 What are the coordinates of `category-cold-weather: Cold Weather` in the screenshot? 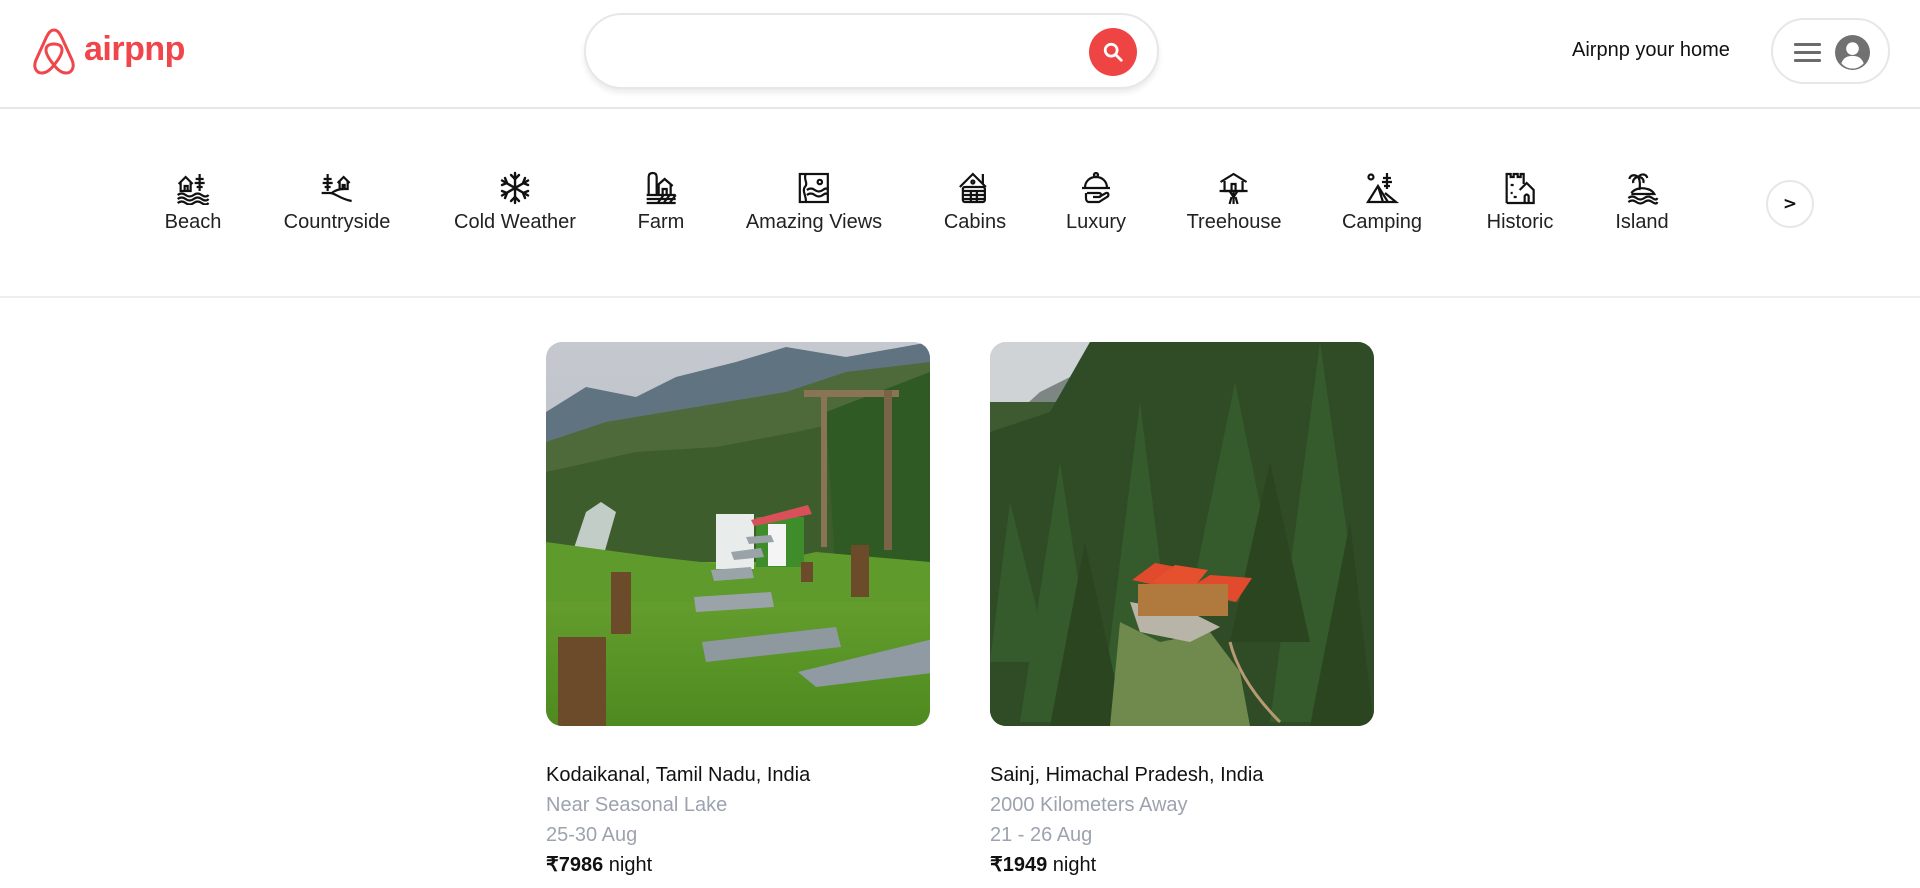 It's located at (515, 202).